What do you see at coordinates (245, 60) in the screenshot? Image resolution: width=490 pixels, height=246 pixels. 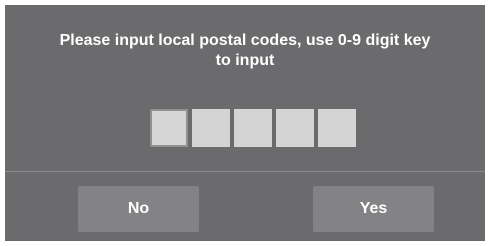 I see `dialog-message-line-2: to input` at bounding box center [245, 60].